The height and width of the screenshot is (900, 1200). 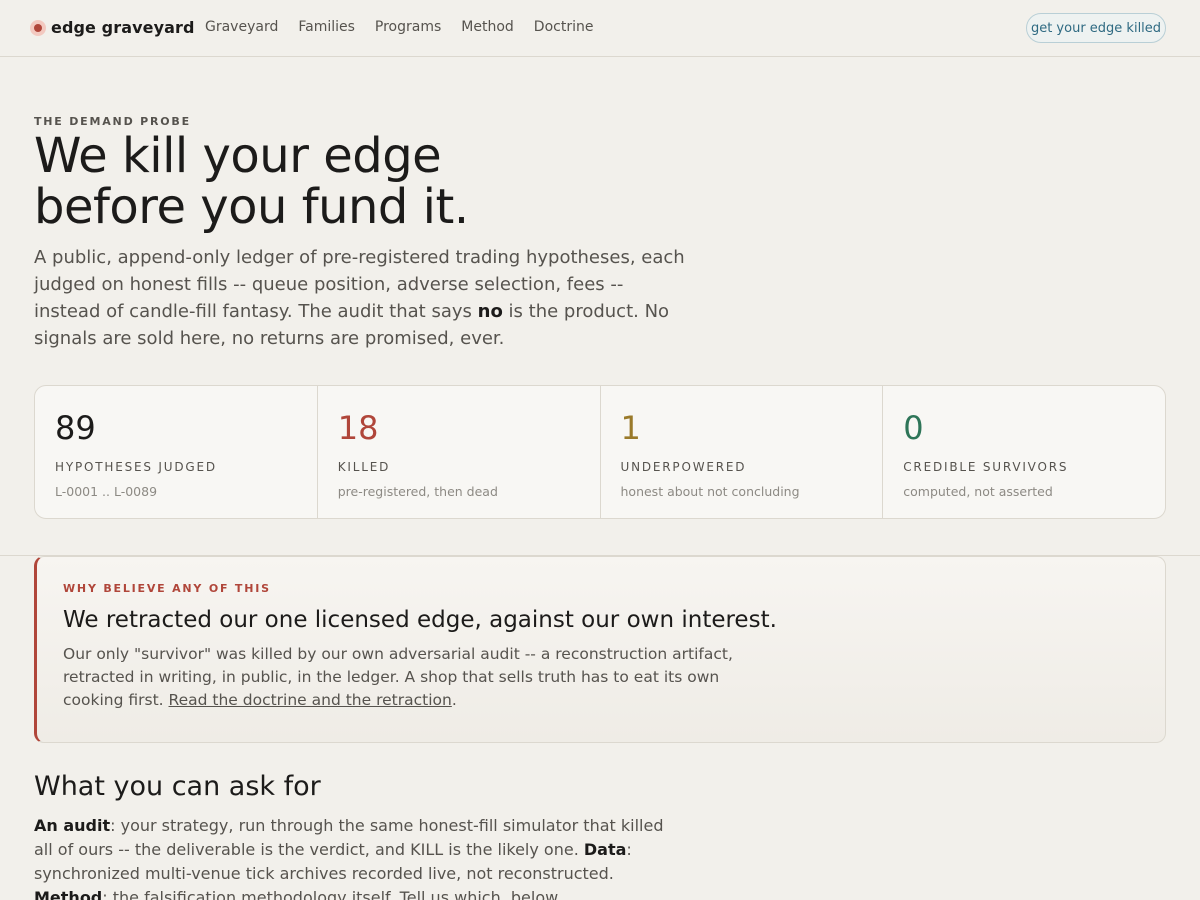 I want to click on brand: edge graveyard, so click(x=112, y=27).